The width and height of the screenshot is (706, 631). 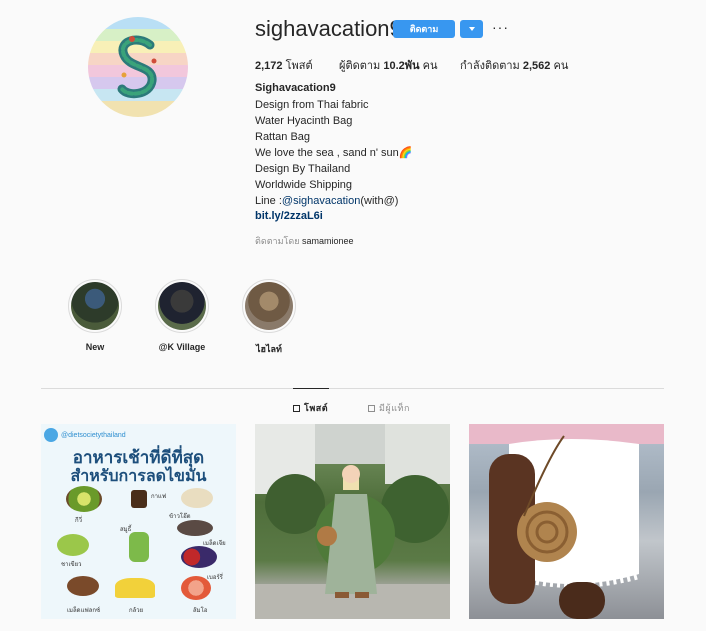 What do you see at coordinates (334, 153) in the screenshot?
I see `bio-line: We love the sea , sand n' sun🌈` at bounding box center [334, 153].